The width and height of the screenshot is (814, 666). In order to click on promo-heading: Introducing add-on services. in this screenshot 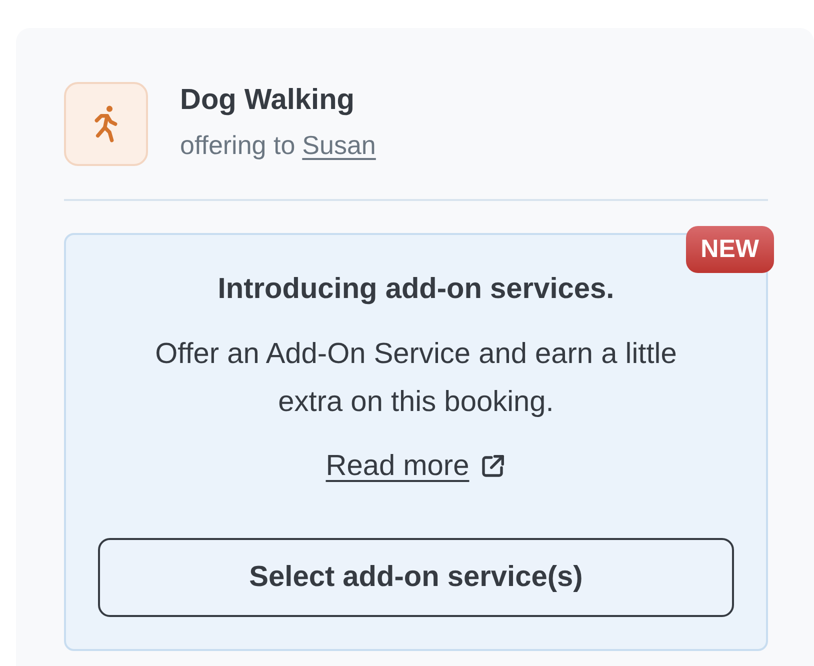, I will do `click(416, 289)`.